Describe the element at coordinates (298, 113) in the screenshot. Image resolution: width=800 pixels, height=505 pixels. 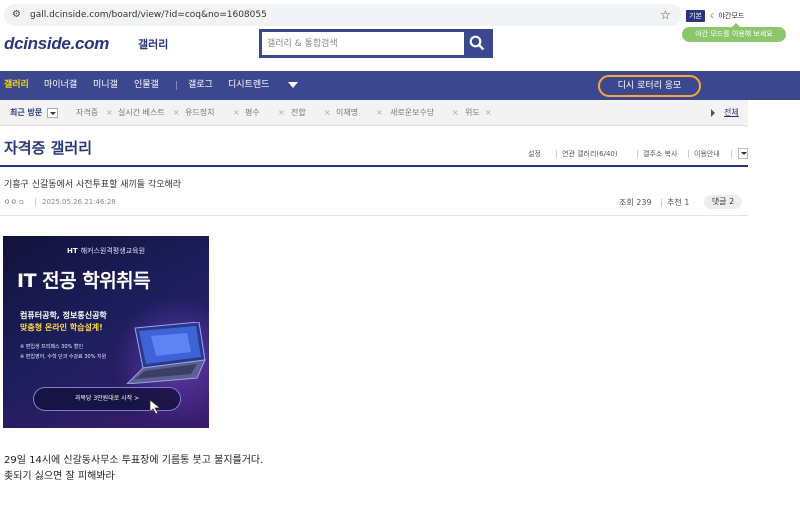
I see `recent-item: 전합` at that location.